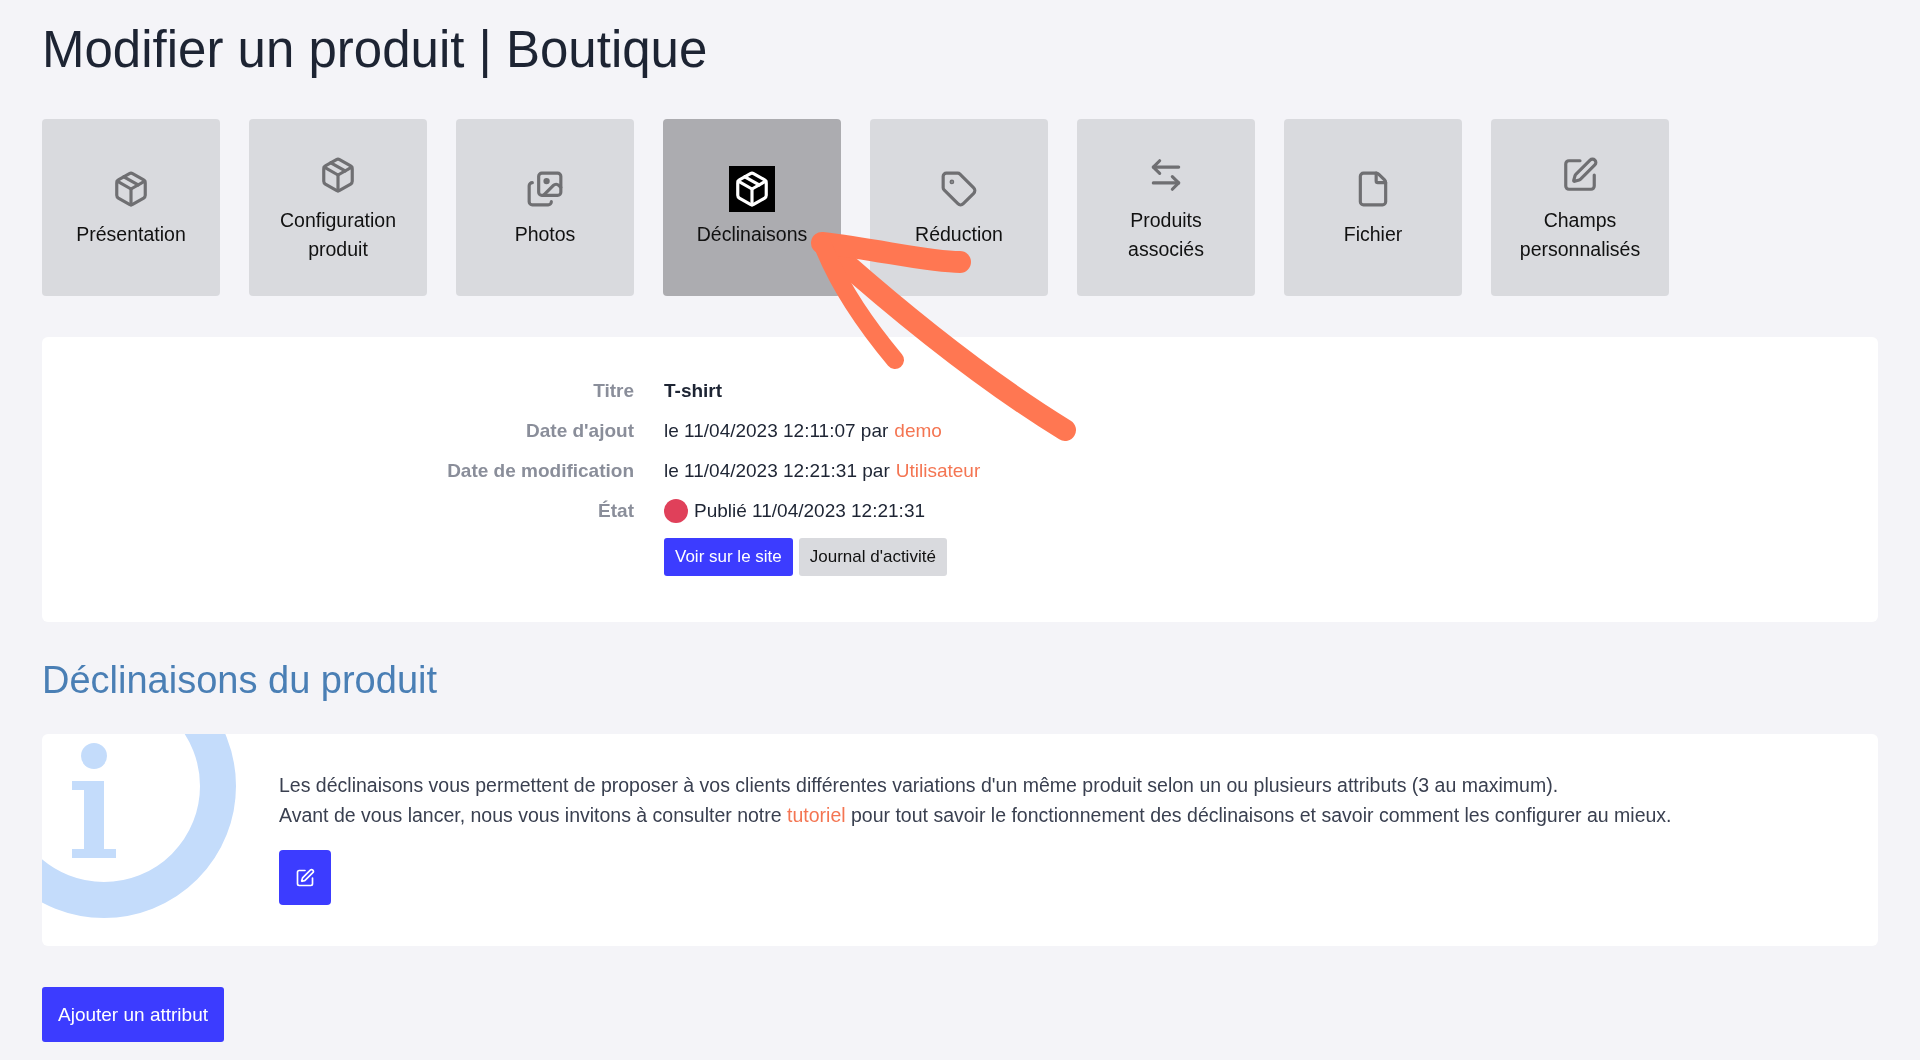 The height and width of the screenshot is (1060, 1920). I want to click on field-label: Titre, so click(613, 391).